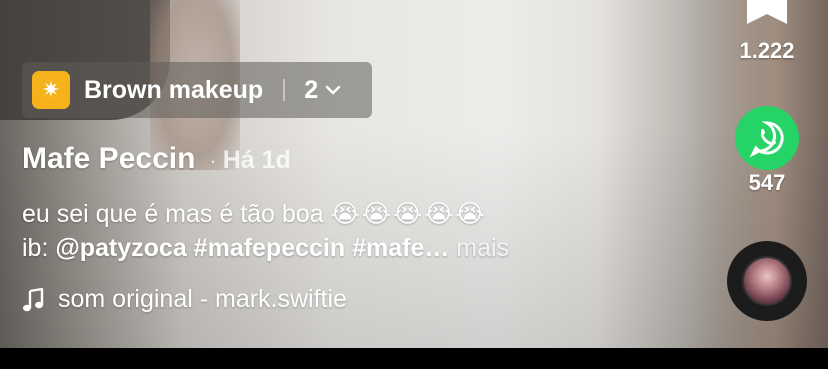 This screenshot has height=369, width=828. What do you see at coordinates (51, 90) in the screenshot?
I see `sparkle-effect-icon: ✷` at bounding box center [51, 90].